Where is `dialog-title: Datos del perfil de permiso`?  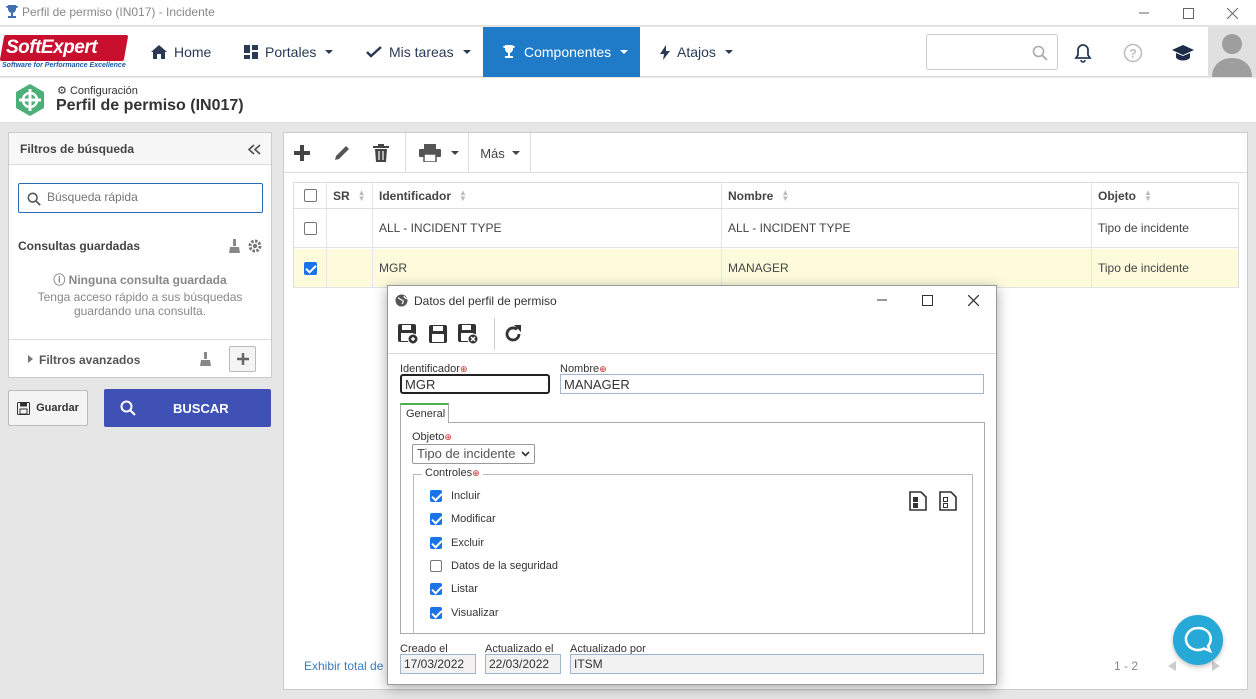 dialog-title: Datos del perfil de permiso is located at coordinates (485, 301).